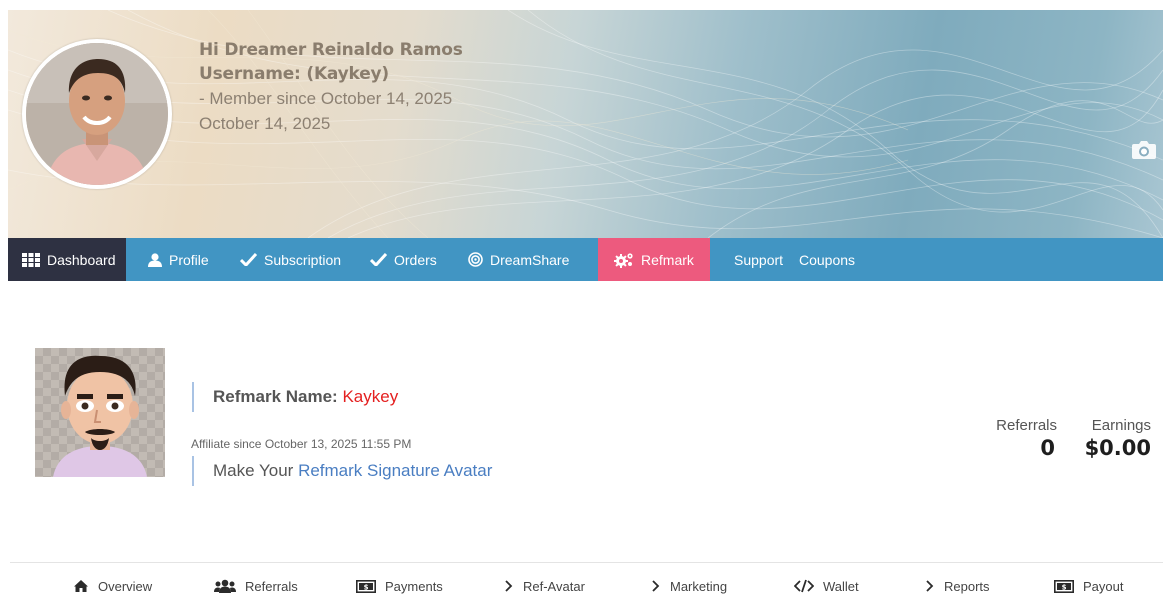 The width and height of the screenshot is (1163, 613). I want to click on camera-icon, so click(1144, 149).